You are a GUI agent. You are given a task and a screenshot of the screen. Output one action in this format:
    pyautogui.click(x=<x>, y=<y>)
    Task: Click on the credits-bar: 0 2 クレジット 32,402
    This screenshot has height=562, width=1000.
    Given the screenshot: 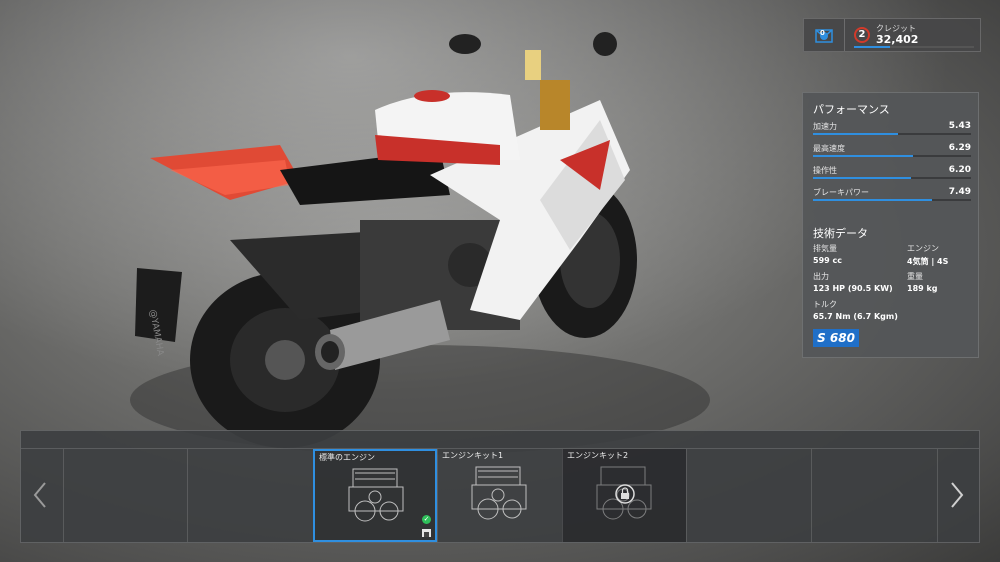 What is the action you would take?
    pyautogui.click(x=892, y=35)
    